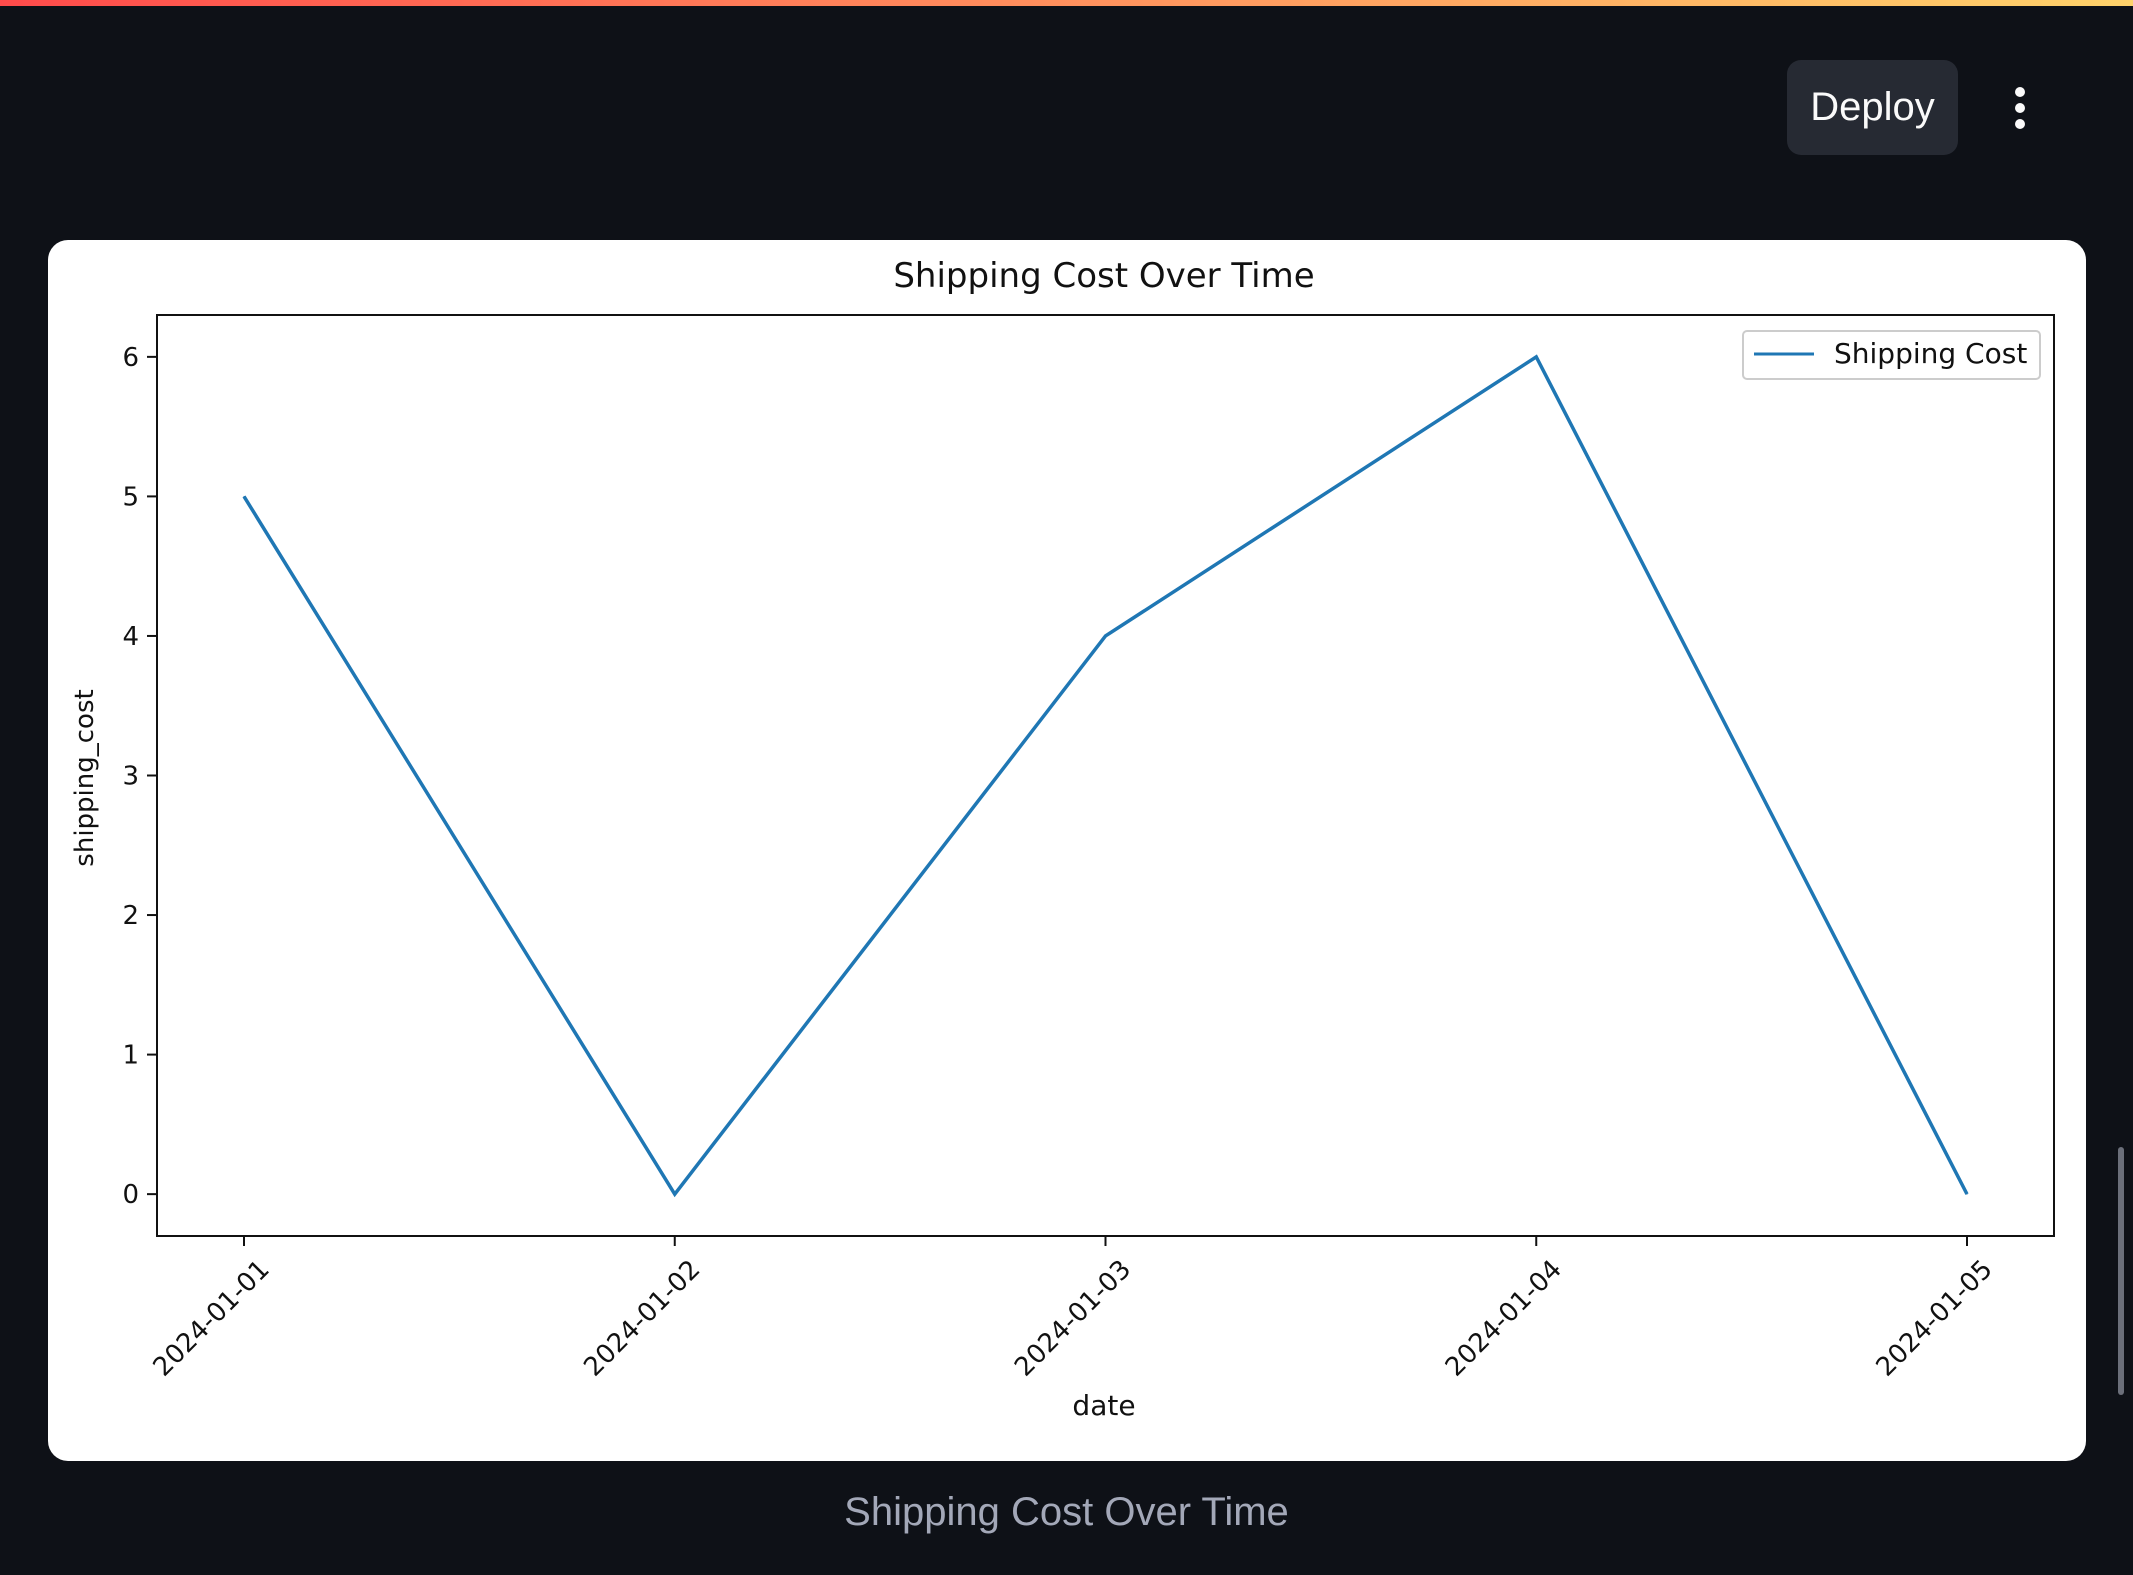 Image resolution: width=2133 pixels, height=1575 pixels. Describe the element at coordinates (1066, 1512) in the screenshot. I see `chart-caption: Shipping Cost Over Time` at that location.